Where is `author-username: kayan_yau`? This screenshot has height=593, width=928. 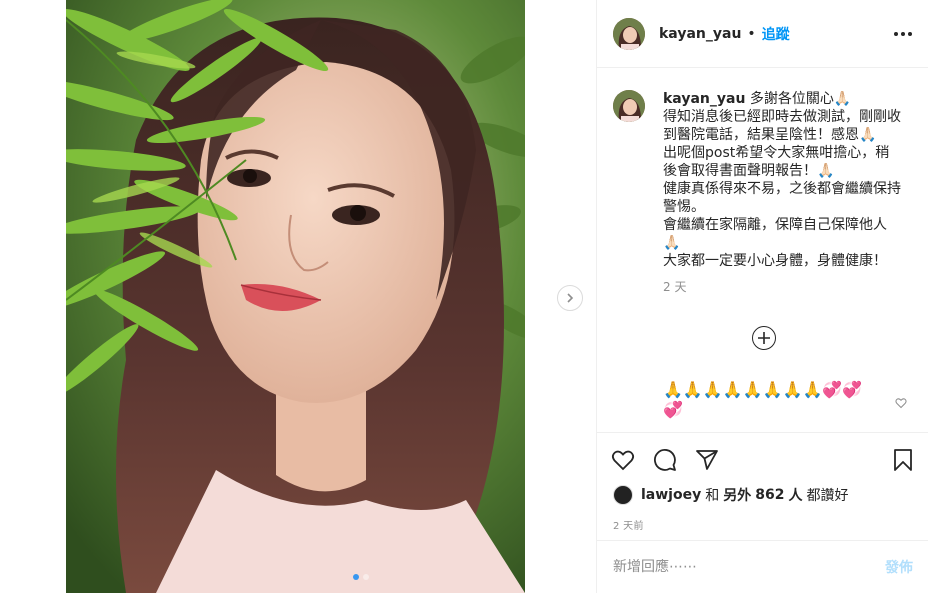
author-username: kayan_yau is located at coordinates (700, 34).